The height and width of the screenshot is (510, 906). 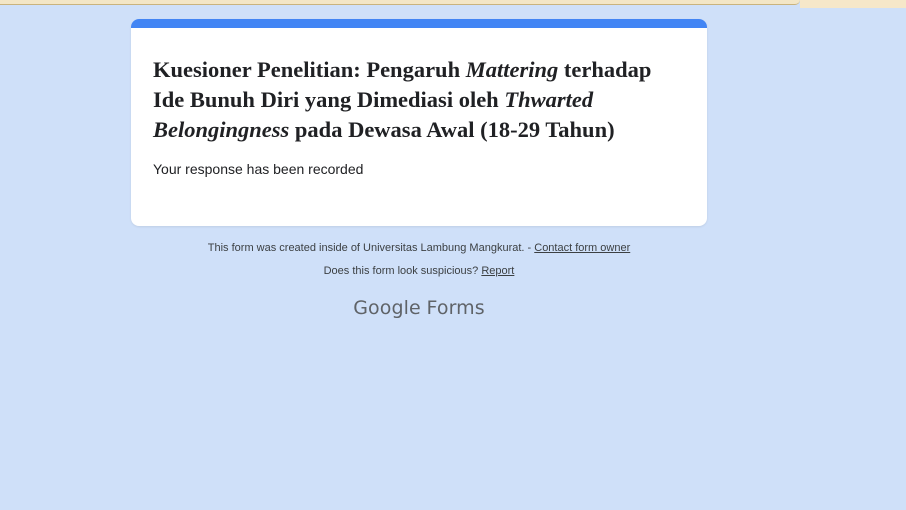 I want to click on google-forms-logo: Google Forms, so click(x=419, y=308).